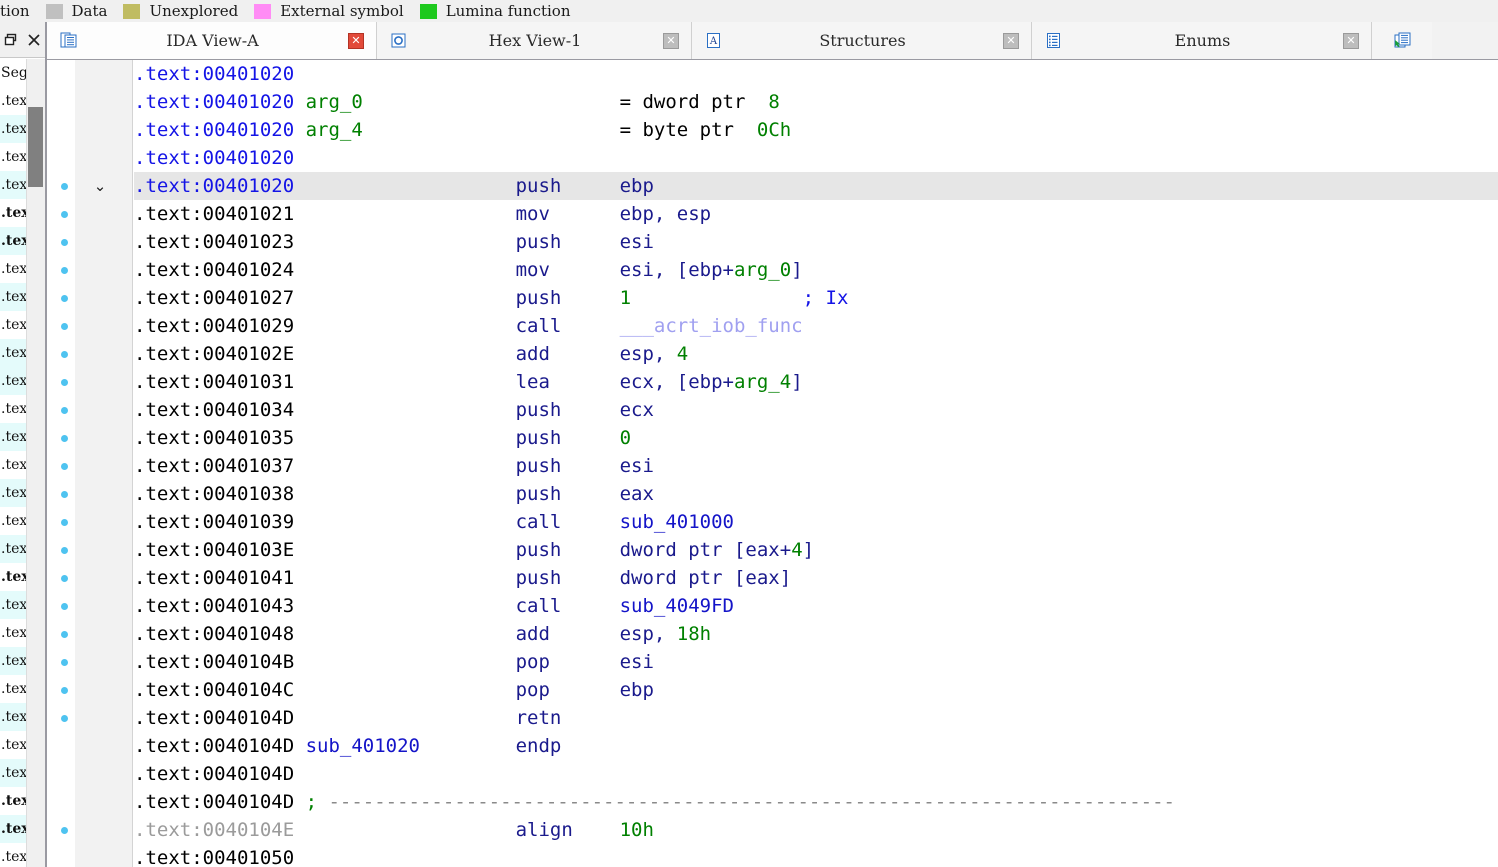  Describe the element at coordinates (34, 40) in the screenshot. I see `close-icon` at that location.